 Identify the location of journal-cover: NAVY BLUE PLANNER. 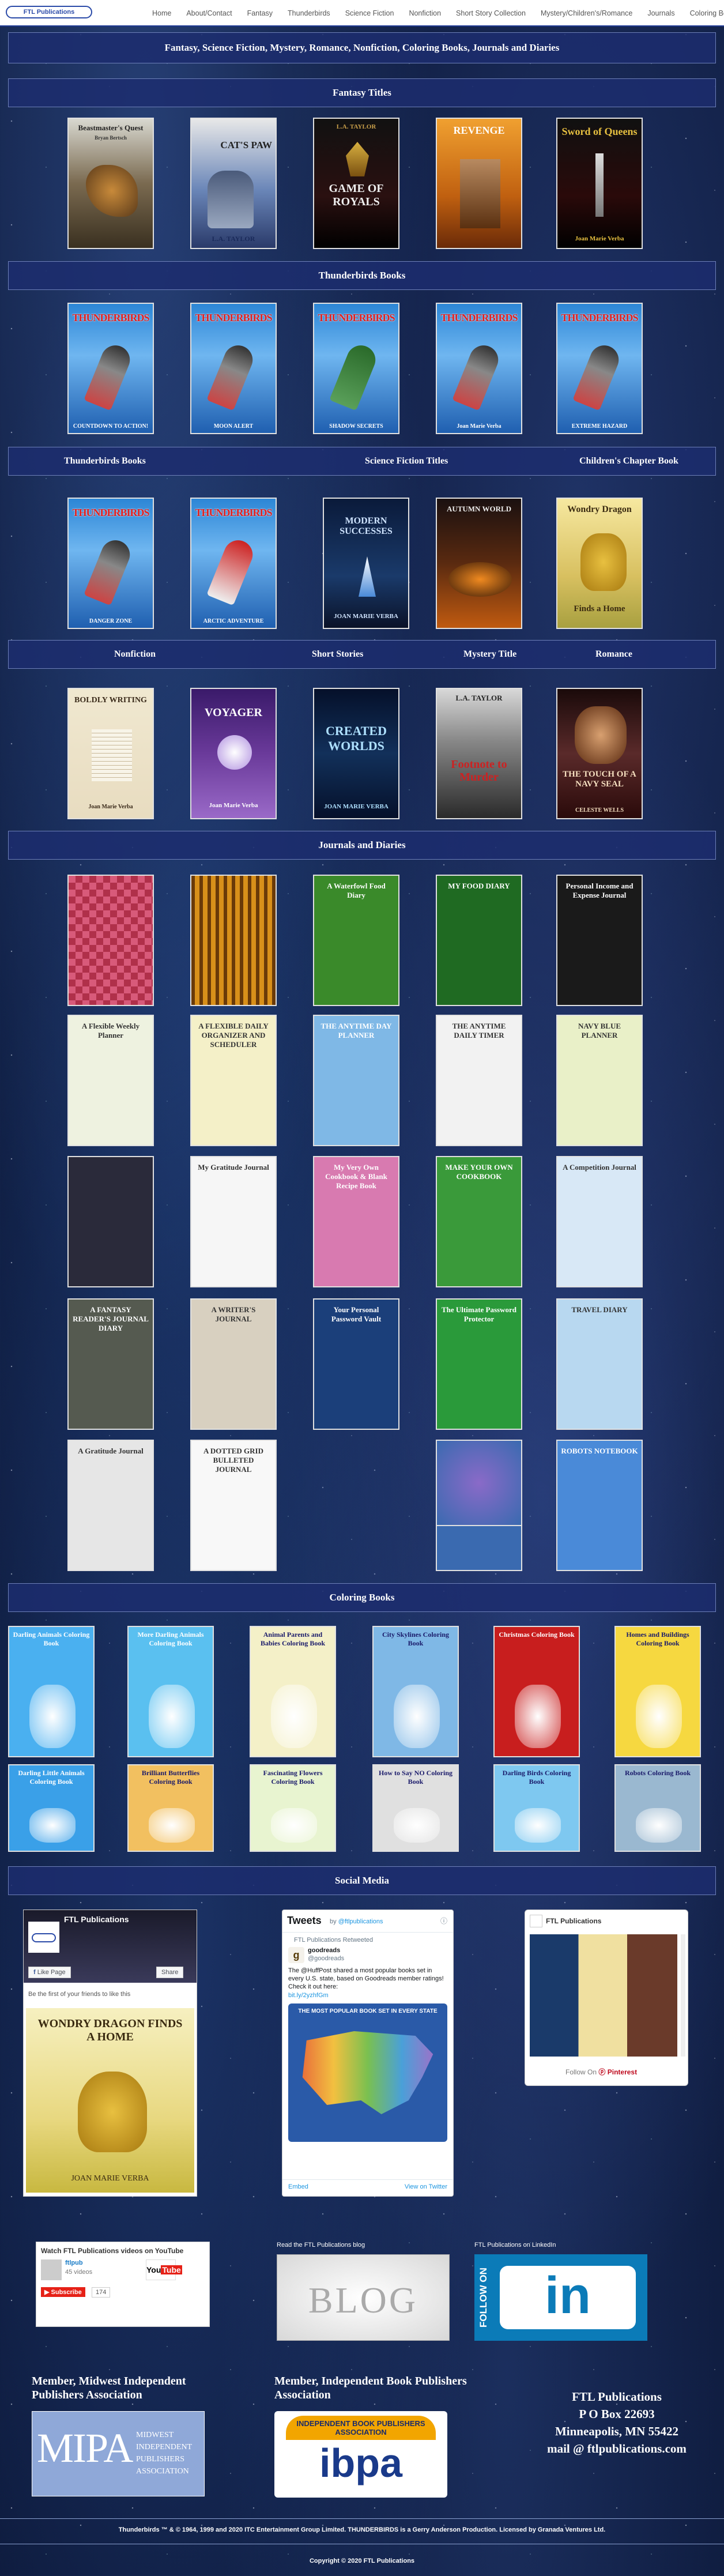
(599, 1080).